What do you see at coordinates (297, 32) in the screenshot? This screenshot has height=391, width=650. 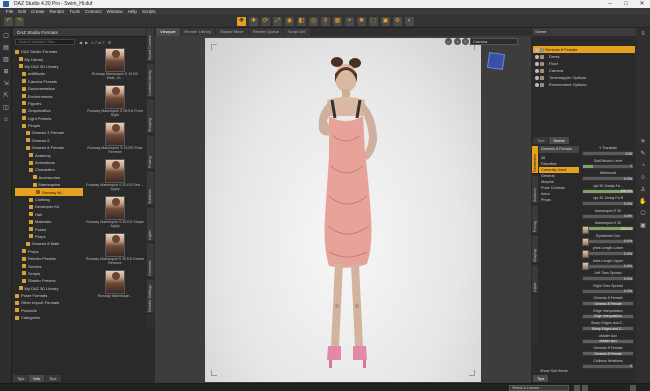 I see `tab-script-ide: Script IDE` at bounding box center [297, 32].